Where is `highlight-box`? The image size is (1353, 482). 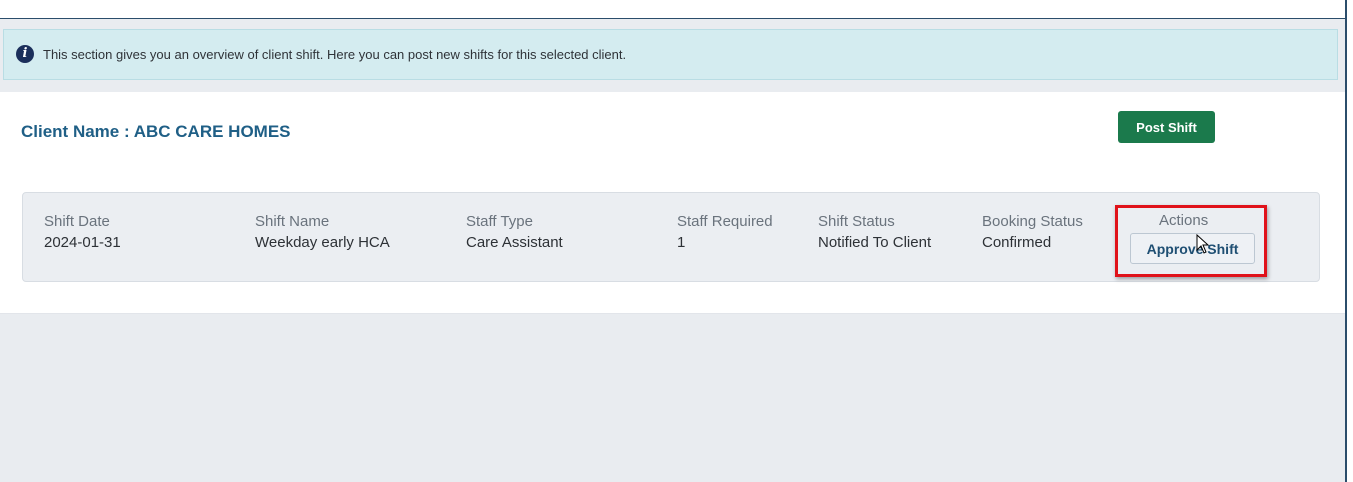
highlight-box is located at coordinates (1191, 241).